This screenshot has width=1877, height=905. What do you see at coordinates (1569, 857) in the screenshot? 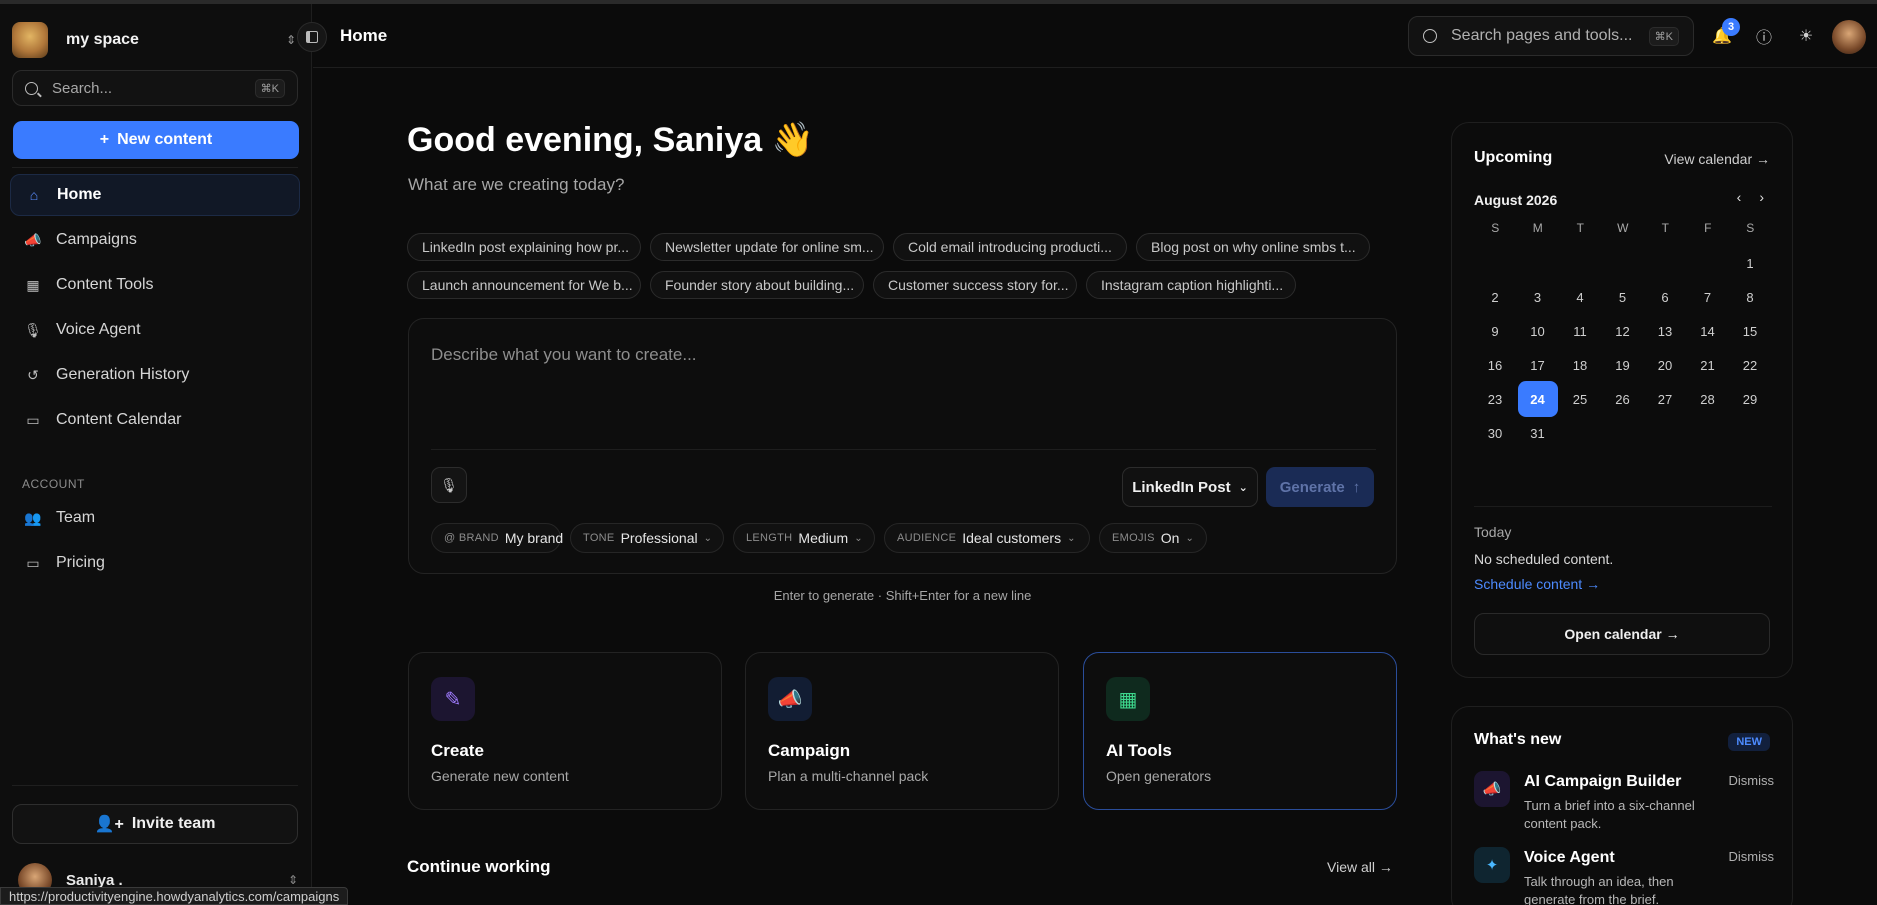
I see `item-title: Voice Agent` at bounding box center [1569, 857].